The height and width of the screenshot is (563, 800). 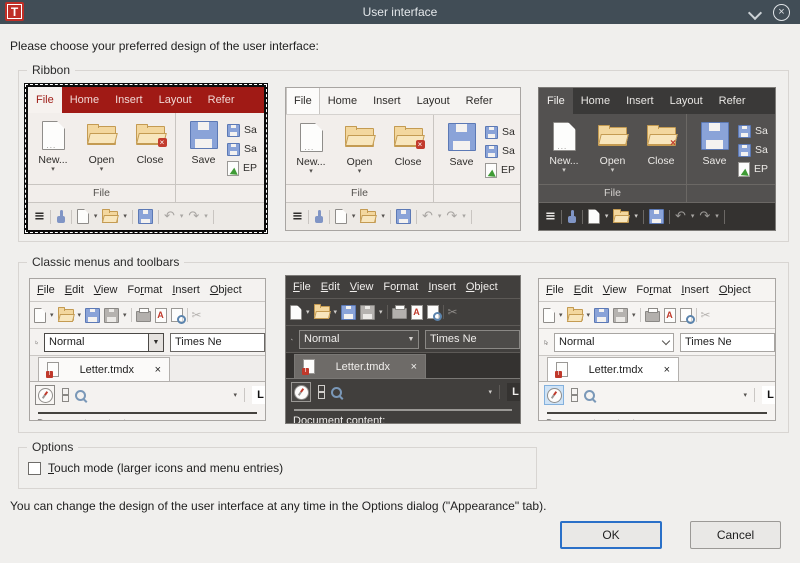 I want to click on save-floppy-icon, so click(x=461, y=137).